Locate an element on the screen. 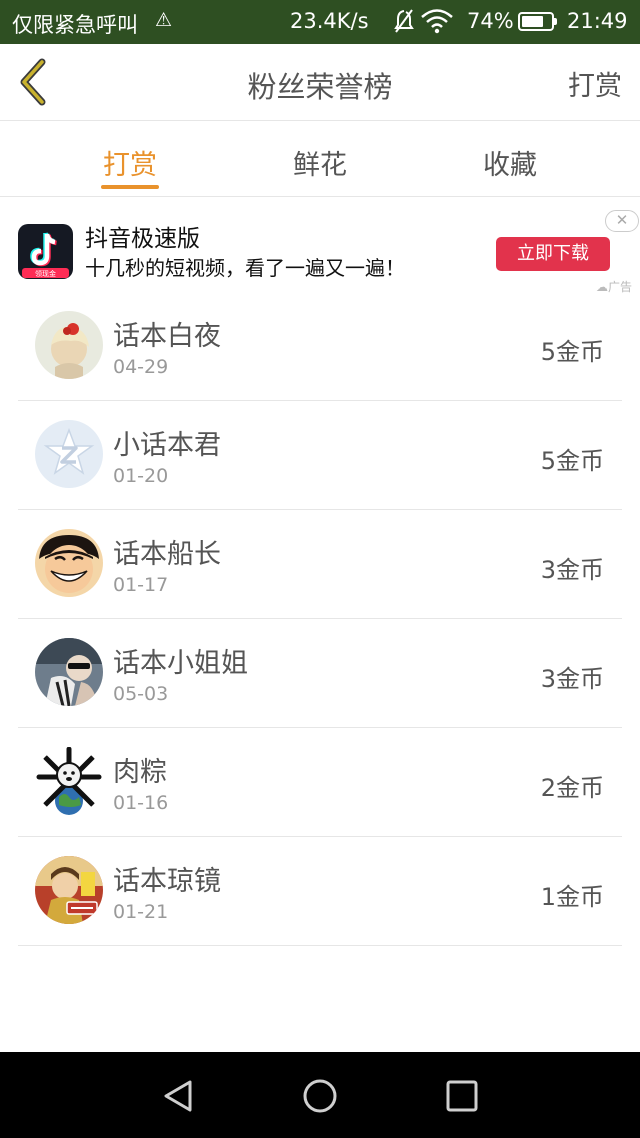 This screenshot has height=1138, width=640. recents-nav-icon is located at coordinates (462, 1096).